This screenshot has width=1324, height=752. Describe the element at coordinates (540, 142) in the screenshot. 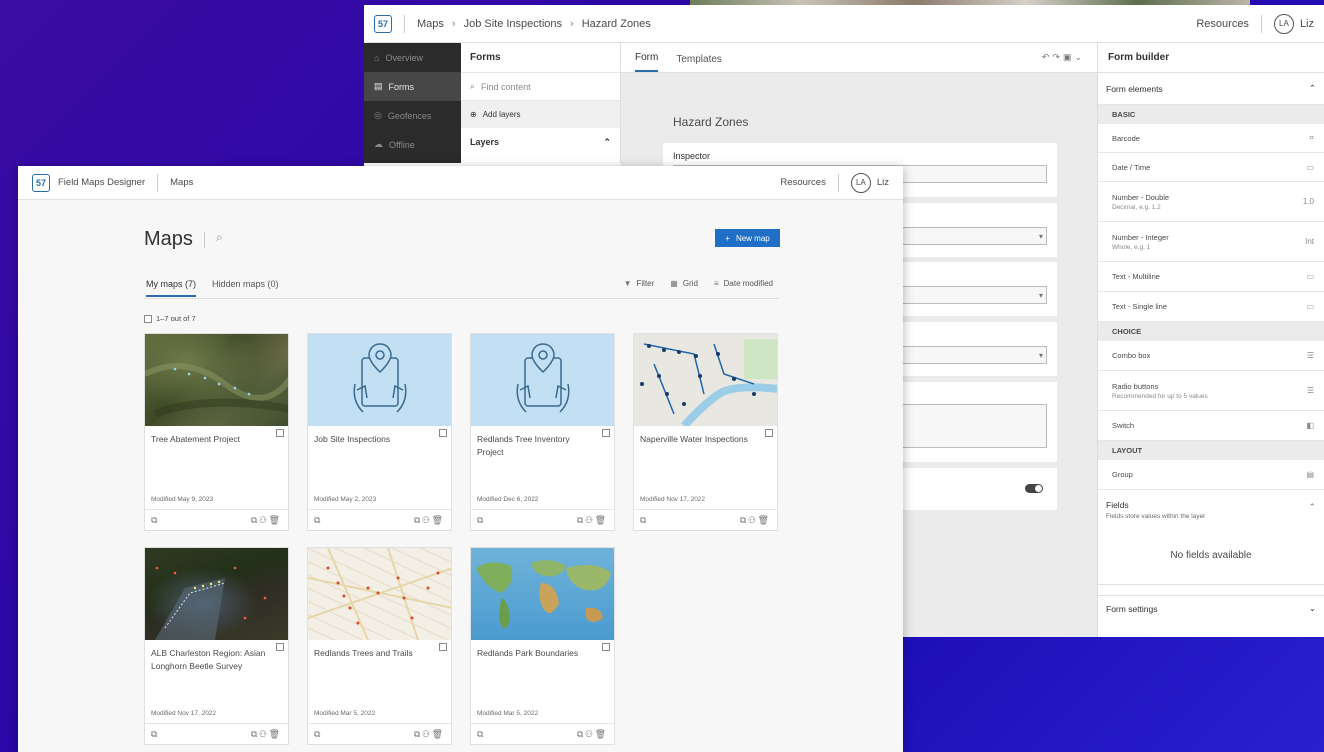

I see `layers-section-header: Layers ⌃` at that location.